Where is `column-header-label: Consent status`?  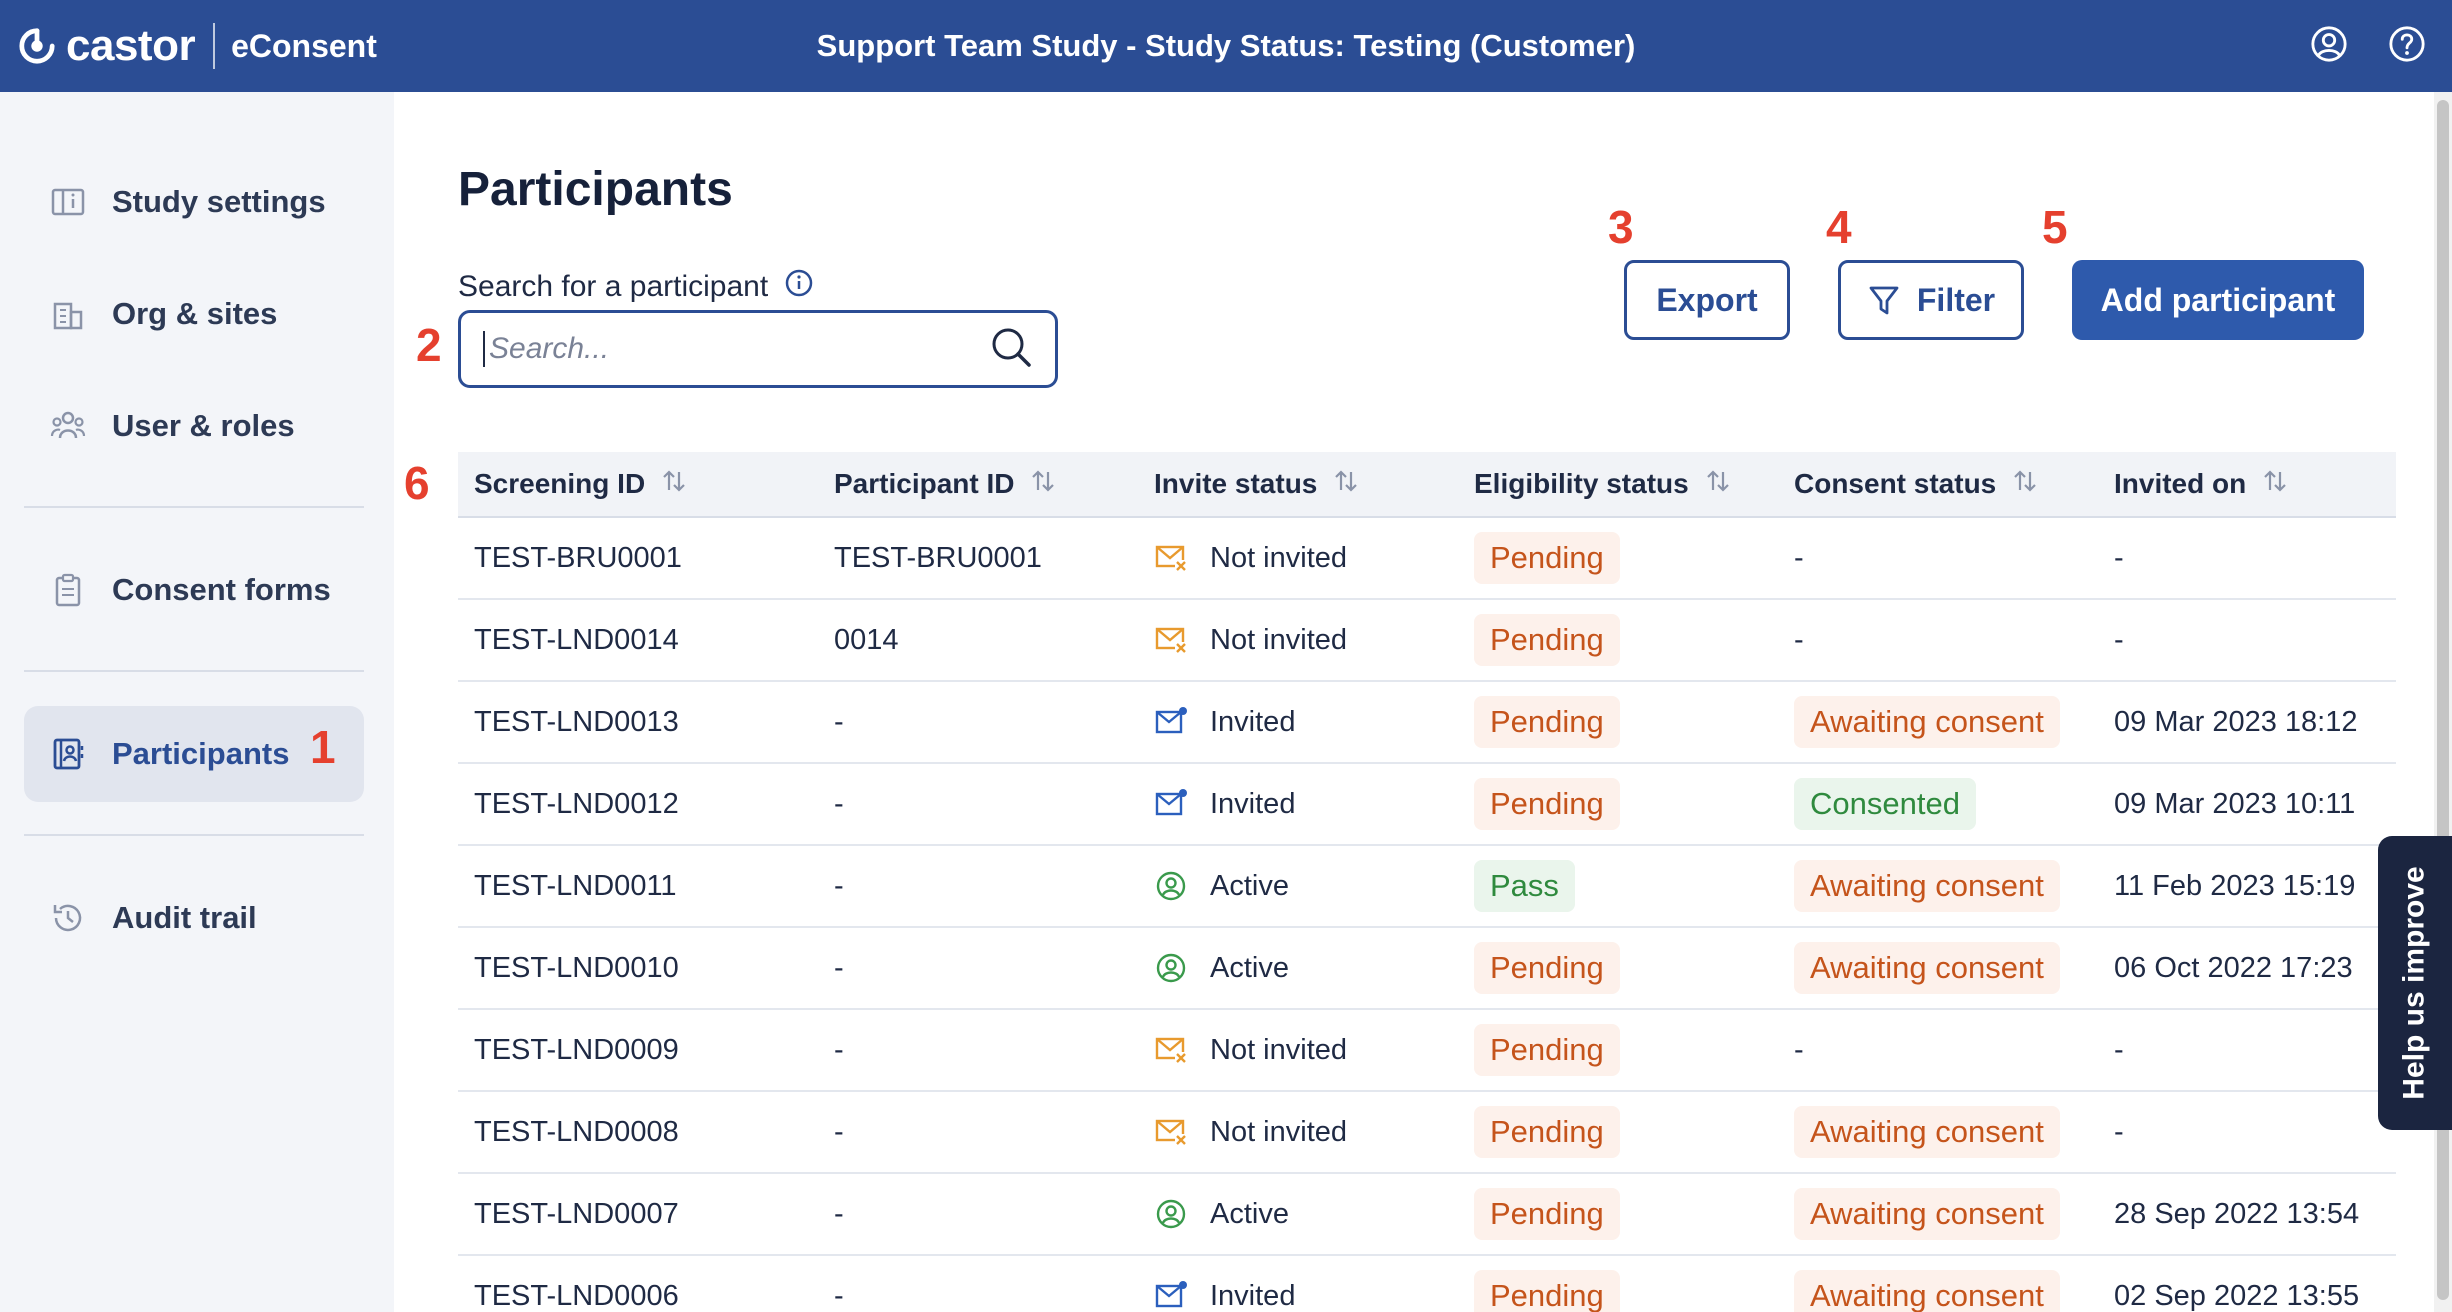 column-header-label: Consent status is located at coordinates (1895, 483).